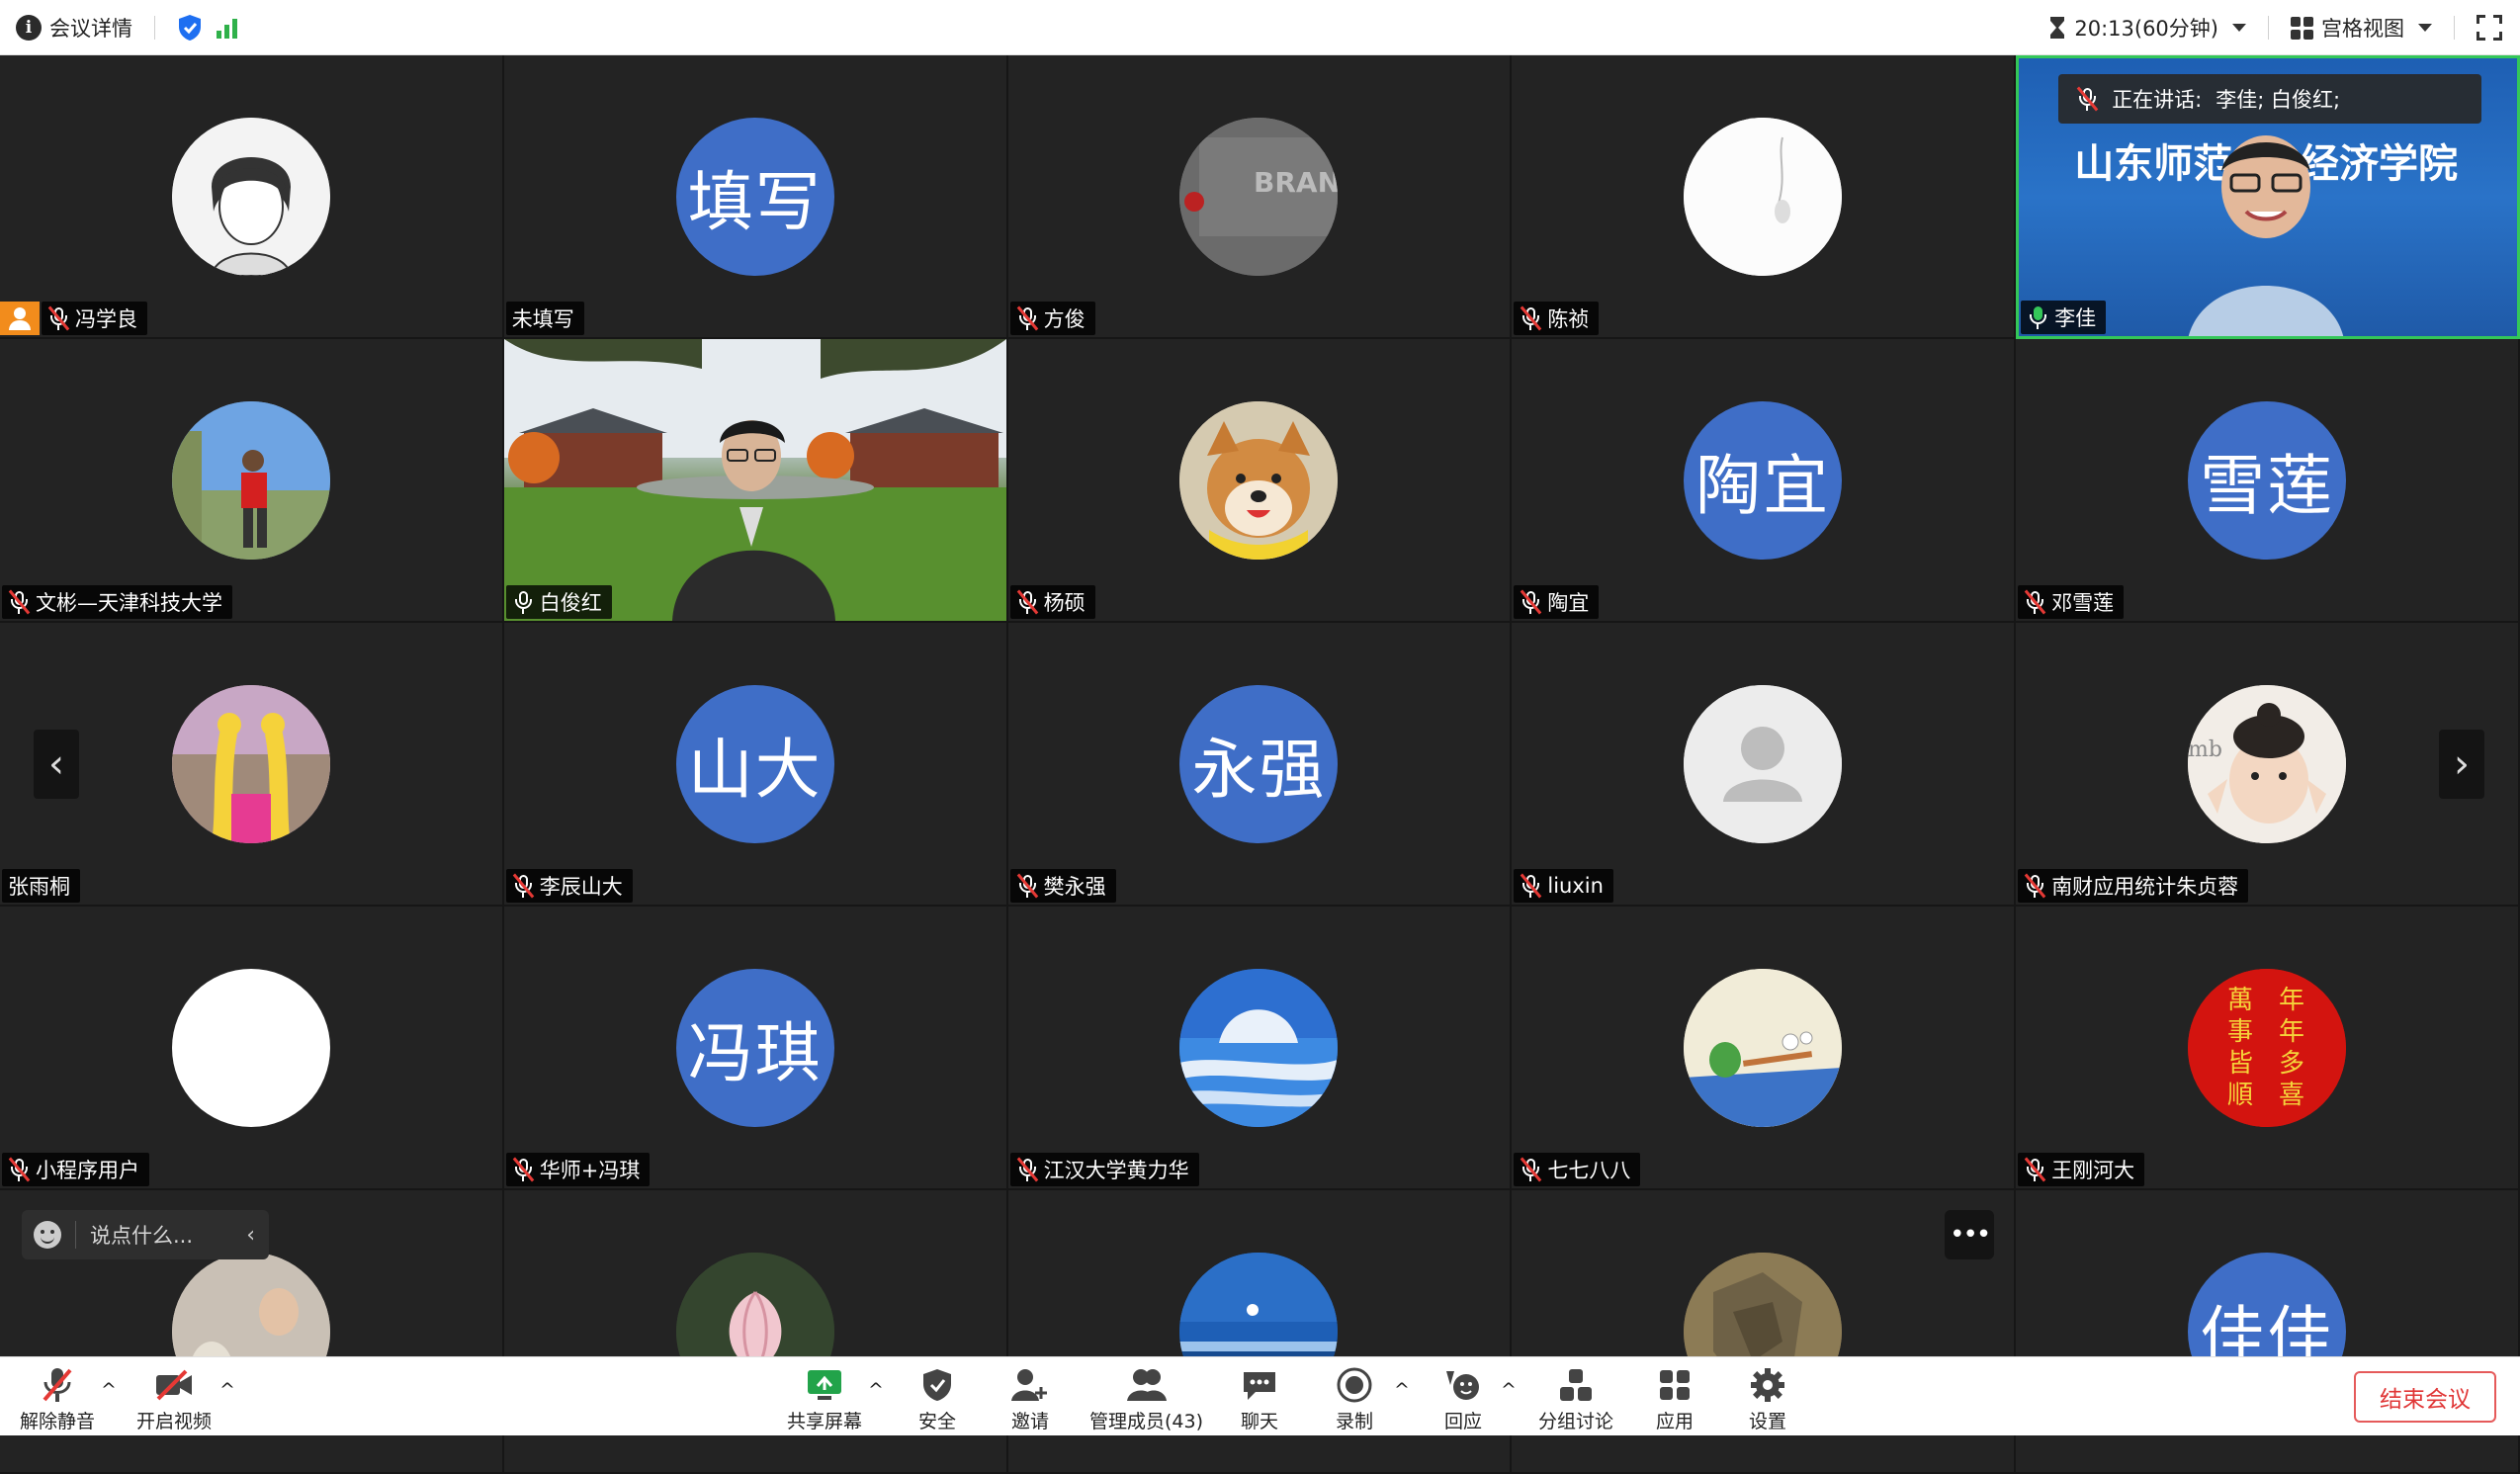 The height and width of the screenshot is (1474, 2520). What do you see at coordinates (90, 28) in the screenshot?
I see `meeting-info-label: 会议详情` at bounding box center [90, 28].